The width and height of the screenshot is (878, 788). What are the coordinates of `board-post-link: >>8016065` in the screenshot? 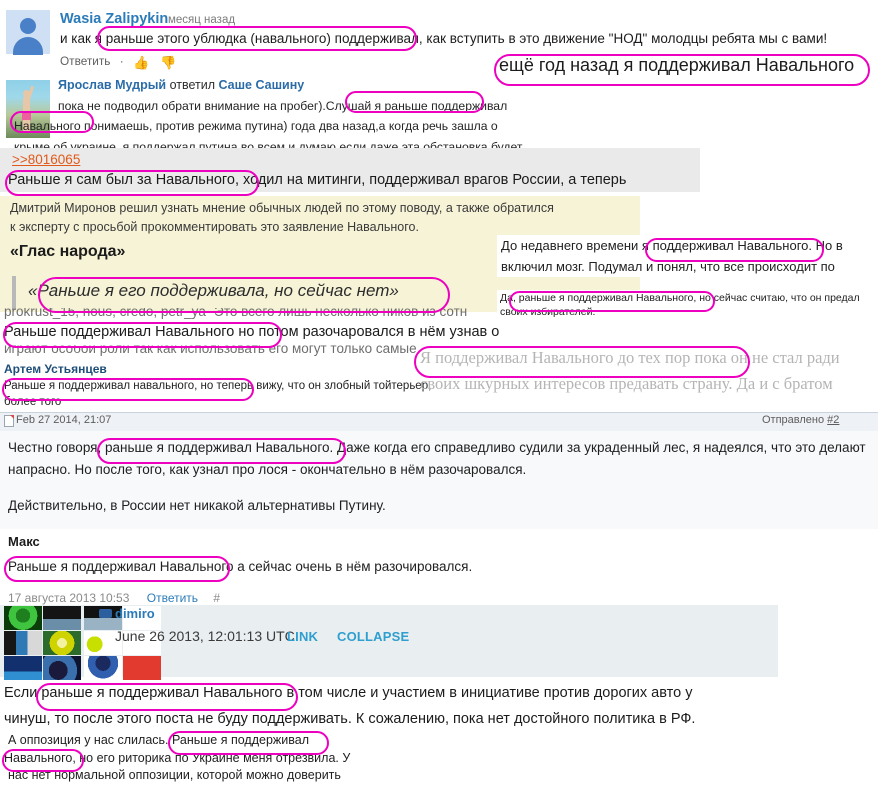 It's located at (46, 159).